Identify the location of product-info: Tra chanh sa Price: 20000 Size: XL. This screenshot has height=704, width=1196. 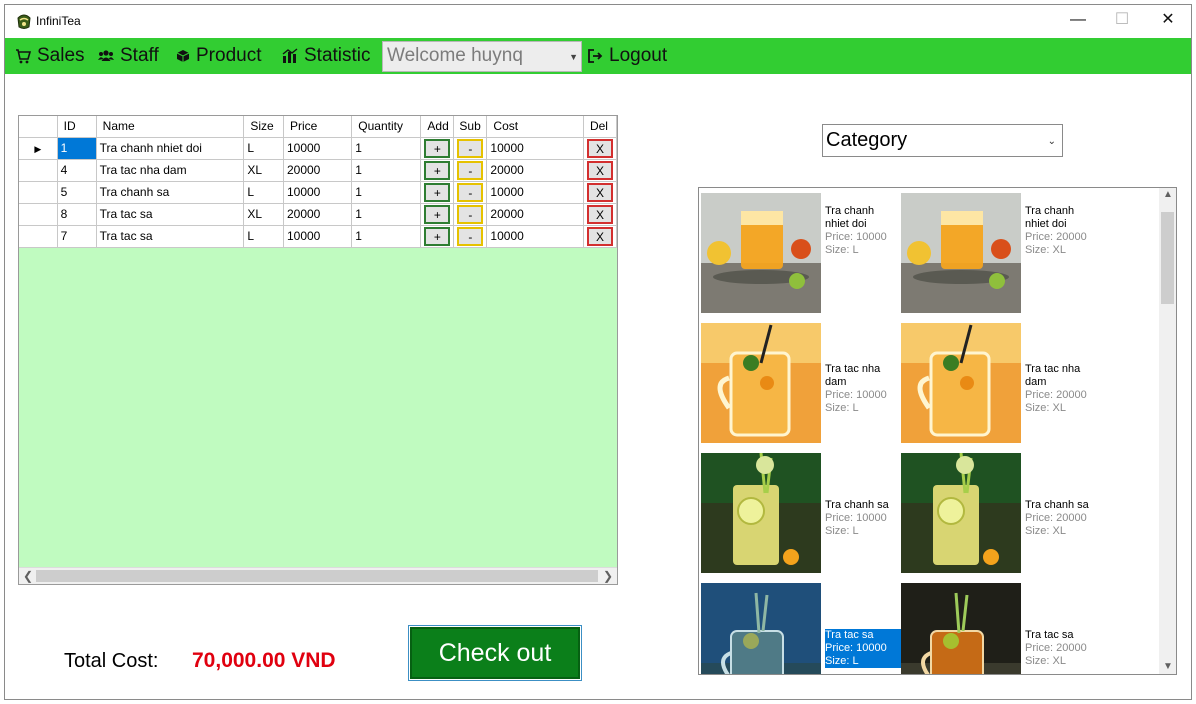
(1063, 518).